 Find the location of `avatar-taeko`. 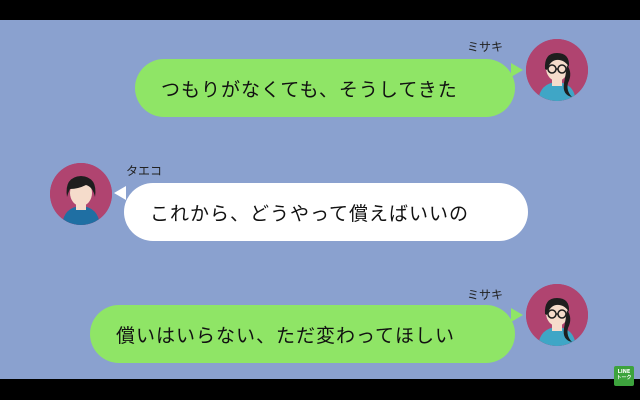

avatar-taeko is located at coordinates (81, 194).